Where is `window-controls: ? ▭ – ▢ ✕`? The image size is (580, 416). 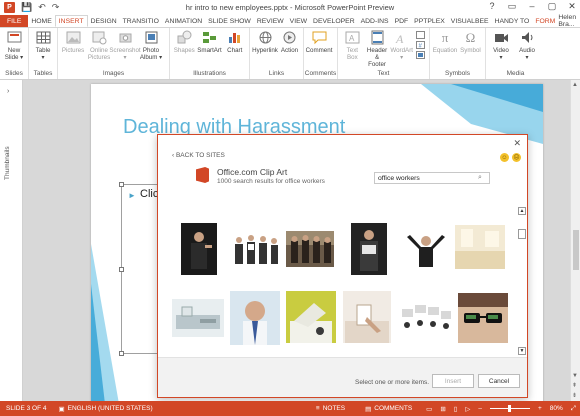 window-controls: ? ▭ – ▢ ✕ is located at coordinates (532, 6).